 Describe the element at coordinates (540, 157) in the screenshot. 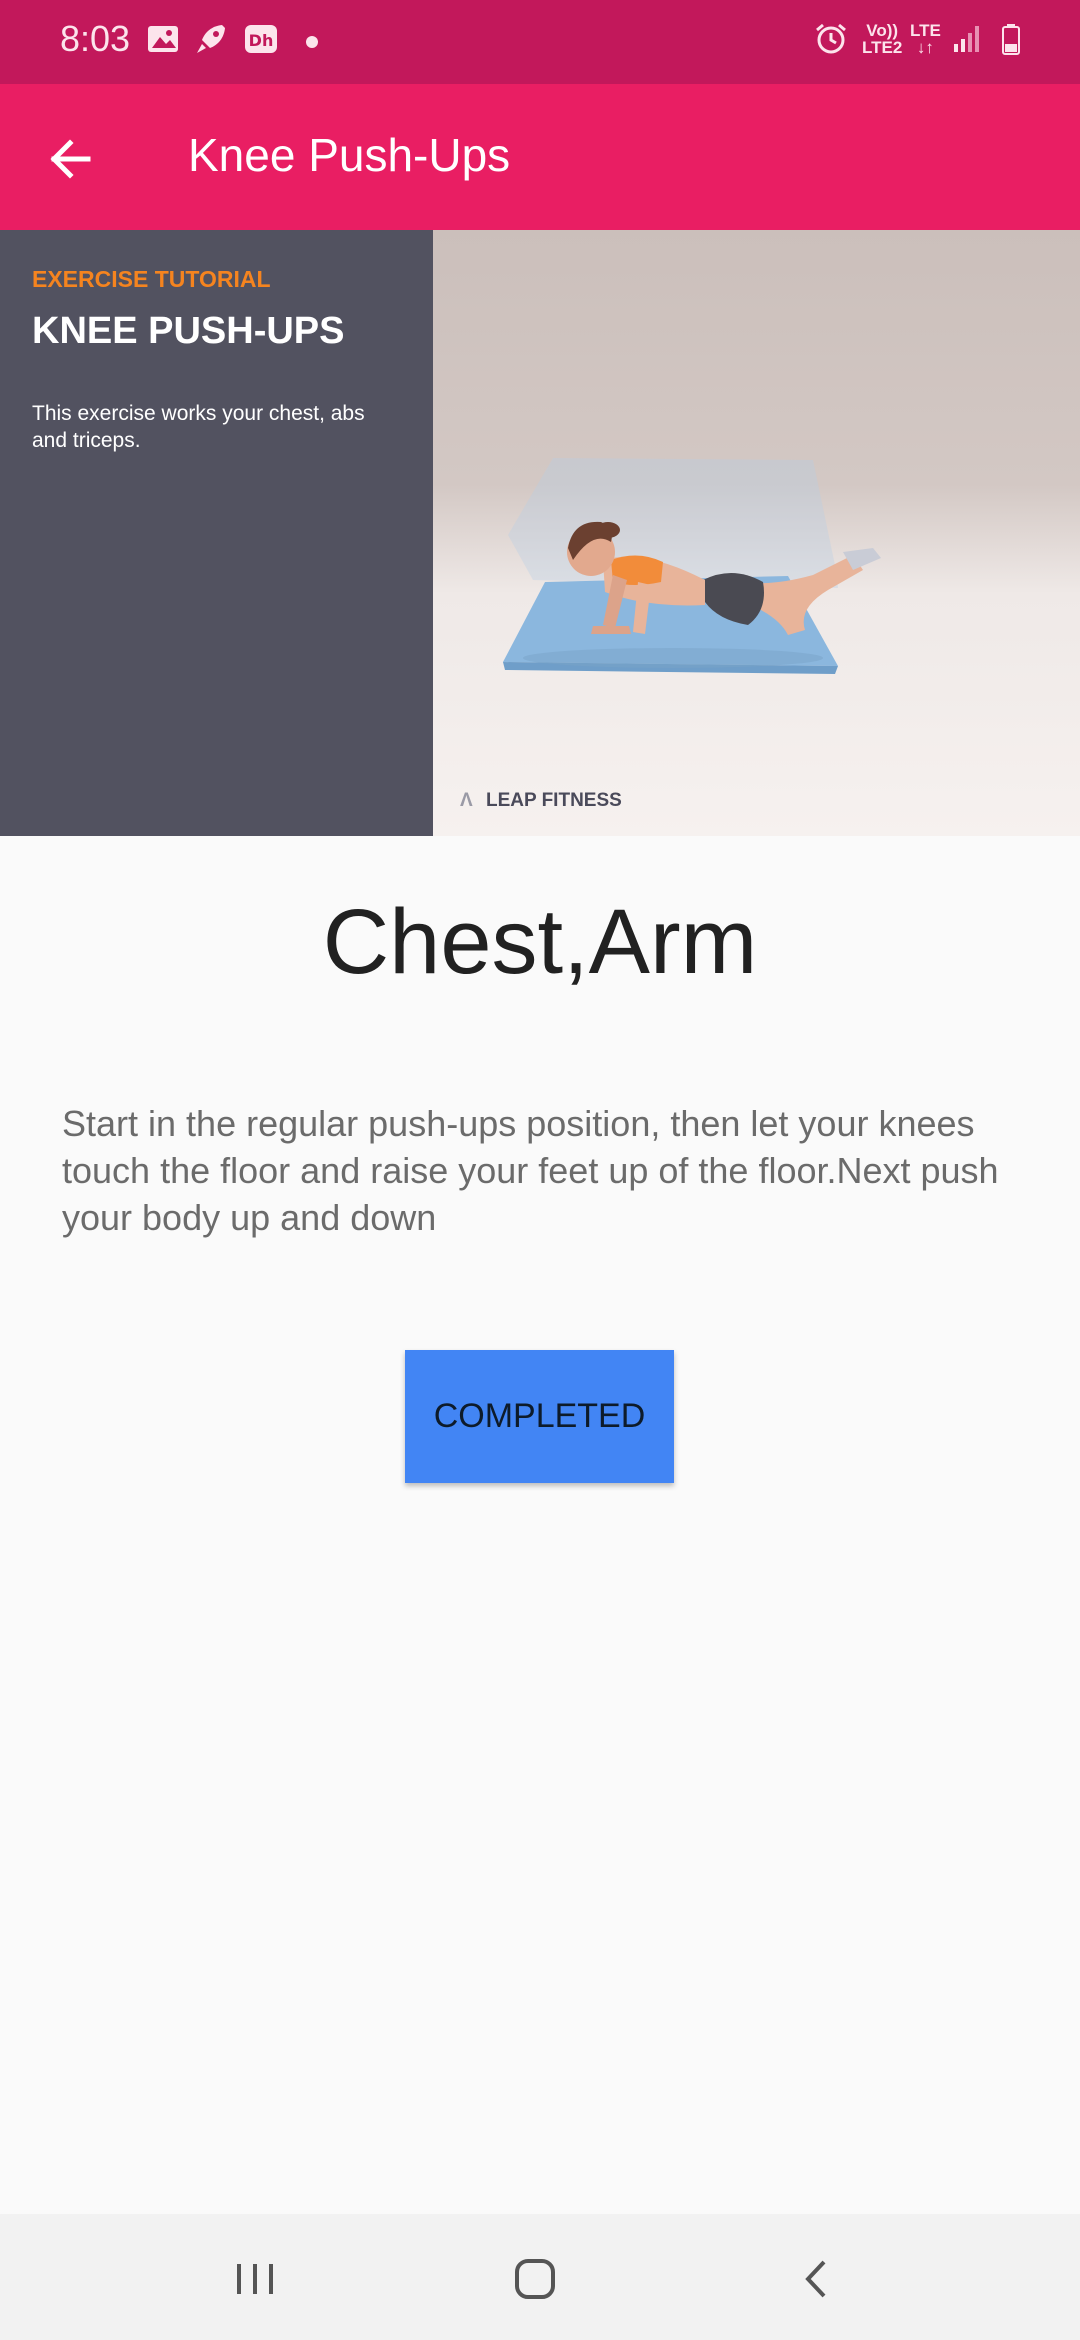

I see `app-bar: Knee Push-Ups` at that location.